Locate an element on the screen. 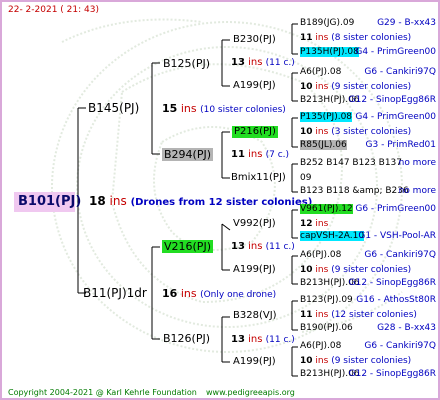 This screenshot has width=440, height=400. gen4-row: V961(PJ).12 is located at coordinates (326, 209).